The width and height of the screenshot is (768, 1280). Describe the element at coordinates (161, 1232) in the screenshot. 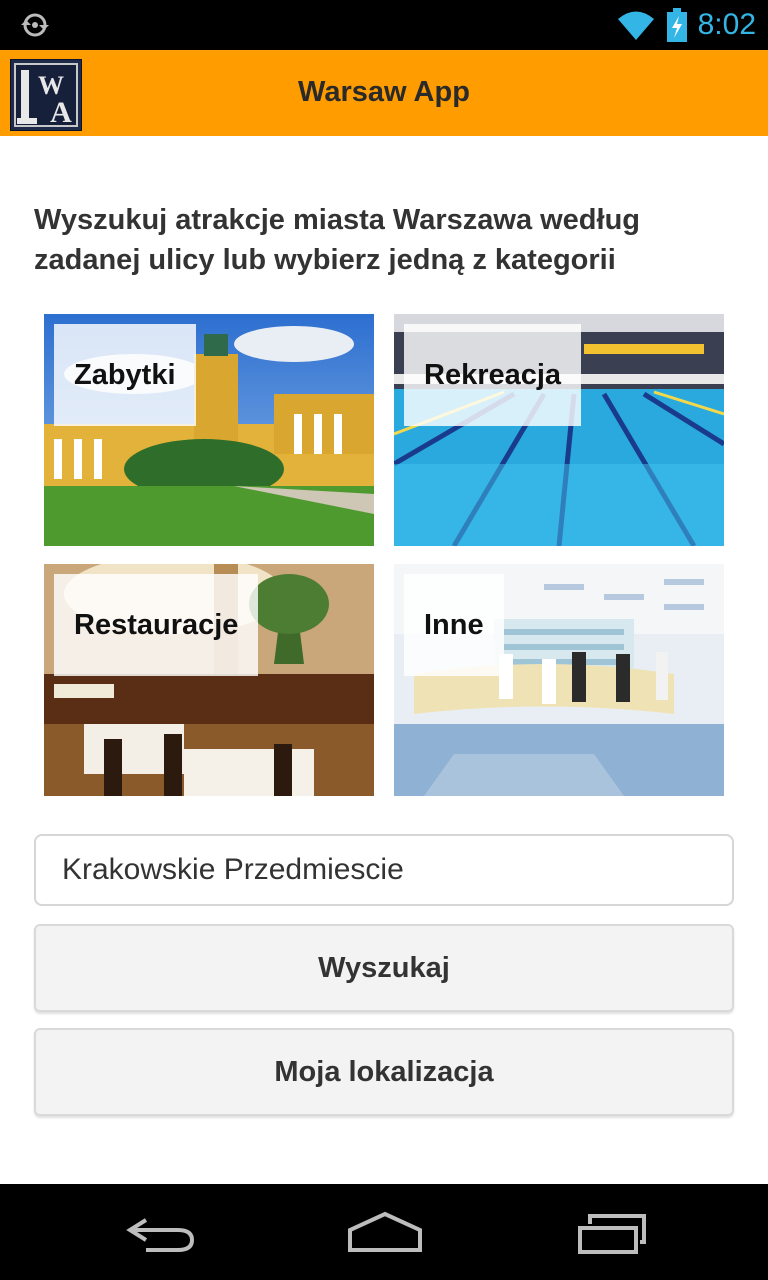

I see `back-icon` at that location.